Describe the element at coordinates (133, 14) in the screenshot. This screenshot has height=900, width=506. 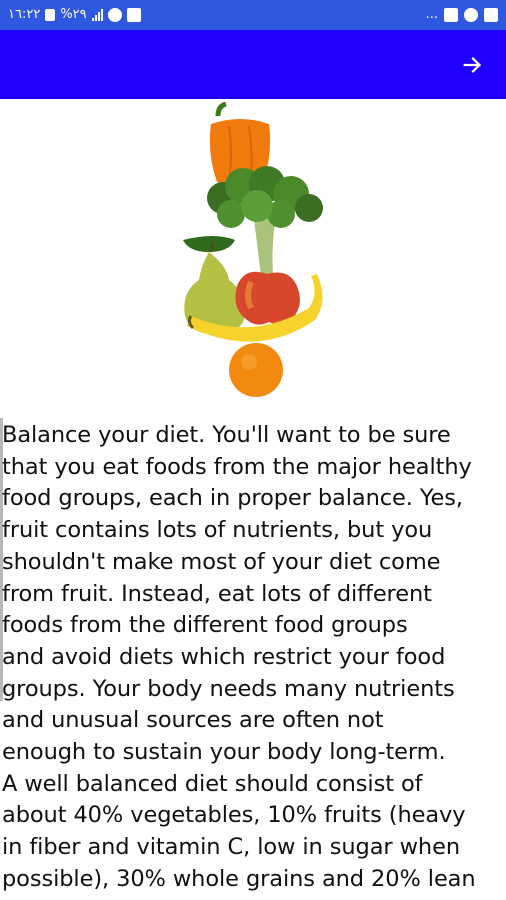
I see `mute-icon` at that location.